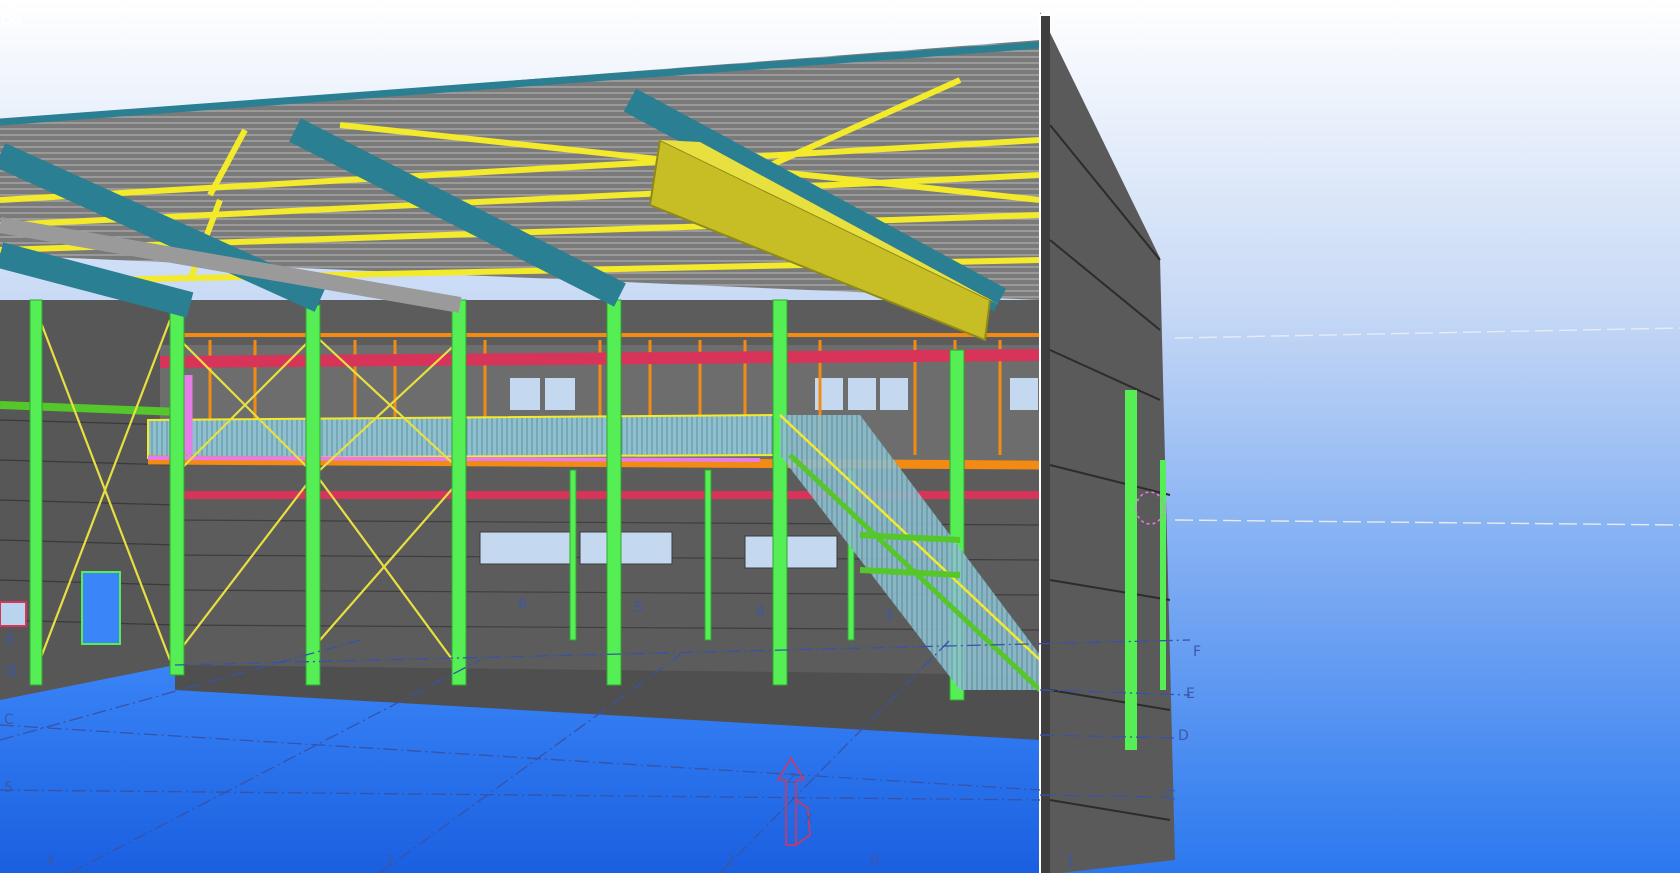 This screenshot has width=1680, height=873. I want to click on grid-label-right-E: E, so click(1190, 694).